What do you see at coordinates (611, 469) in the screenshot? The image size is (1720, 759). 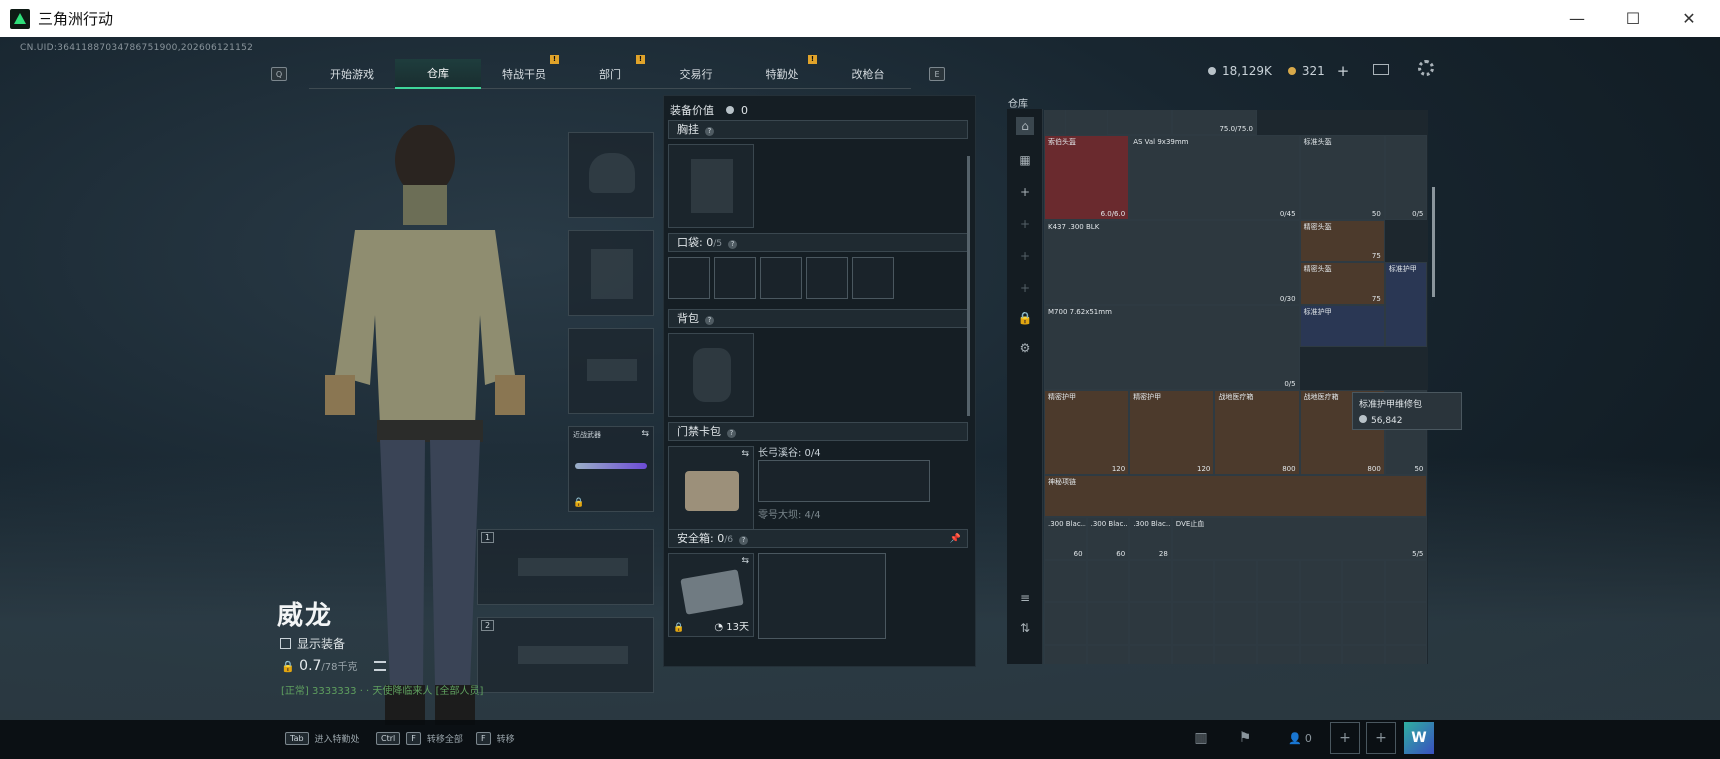 I see `melee-slot: 近战武器 ⇆ 🔒` at bounding box center [611, 469].